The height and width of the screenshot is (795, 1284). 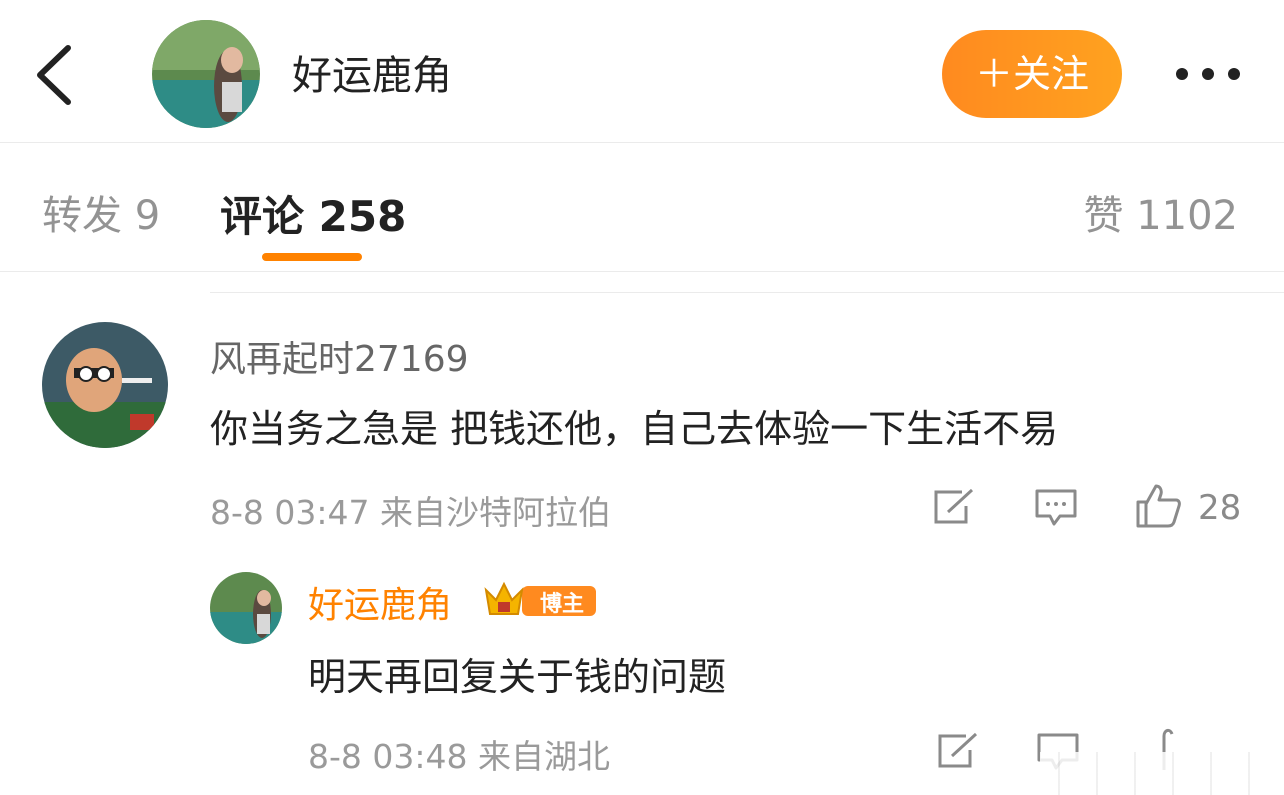 What do you see at coordinates (55, 75) in the screenshot?
I see `back-icon` at bounding box center [55, 75].